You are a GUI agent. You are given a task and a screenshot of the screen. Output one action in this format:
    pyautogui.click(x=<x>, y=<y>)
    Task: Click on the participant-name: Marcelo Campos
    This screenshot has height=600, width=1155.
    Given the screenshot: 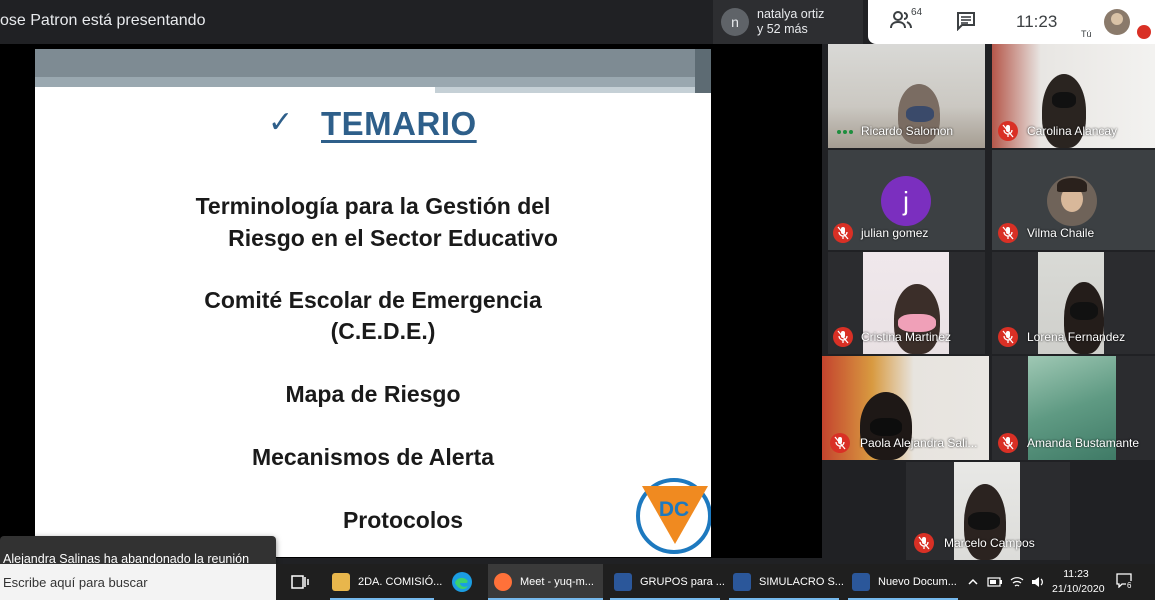 What is the action you would take?
    pyautogui.click(x=989, y=543)
    